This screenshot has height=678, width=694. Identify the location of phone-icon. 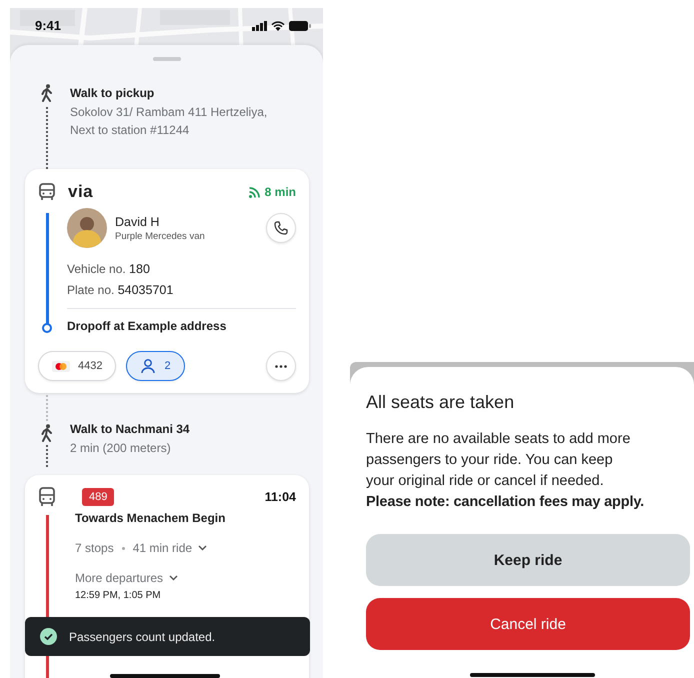
(281, 228).